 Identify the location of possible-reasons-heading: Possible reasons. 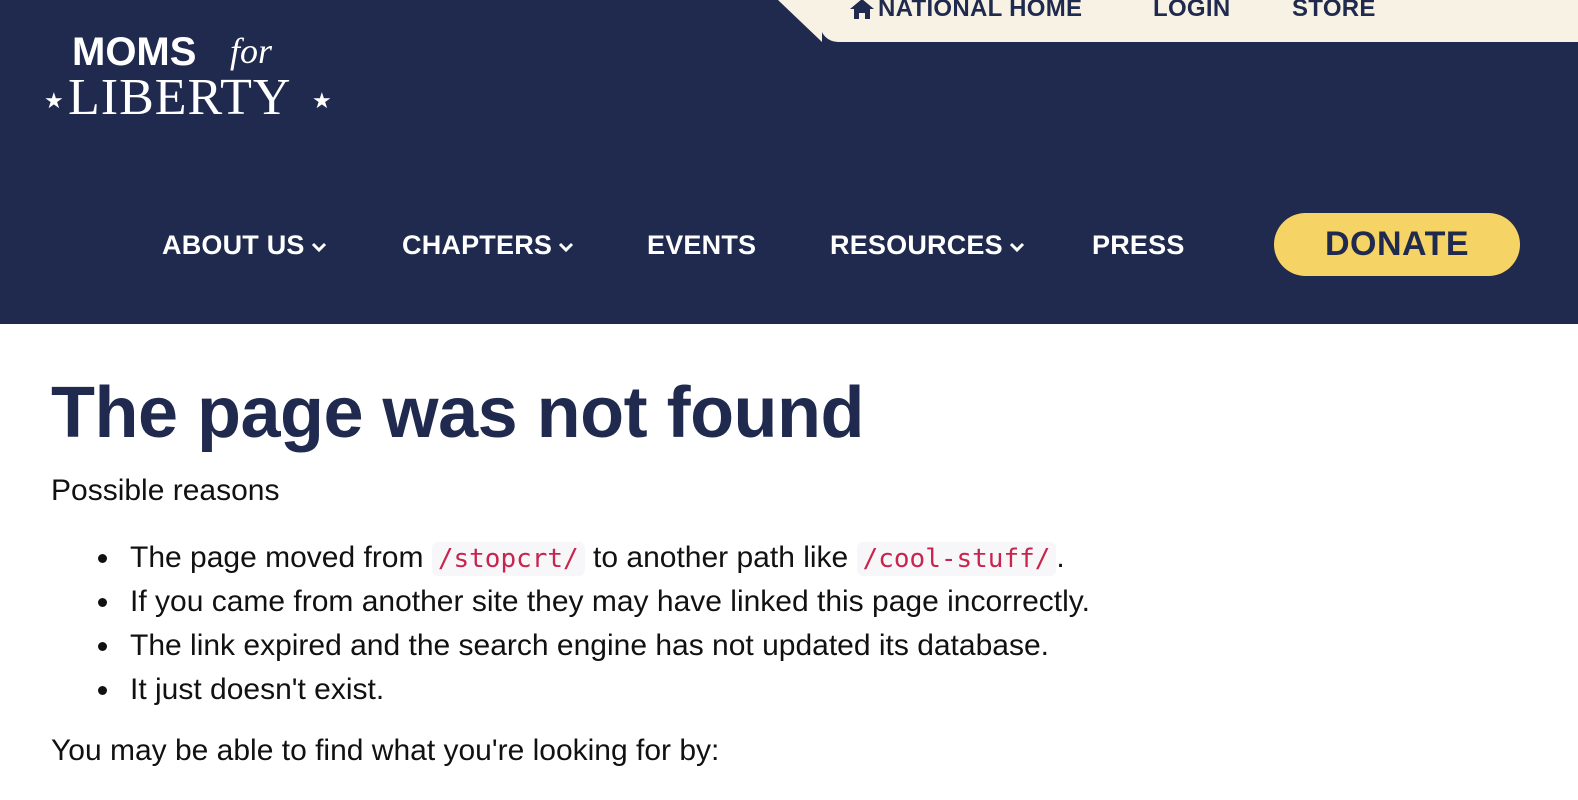
(165, 490).